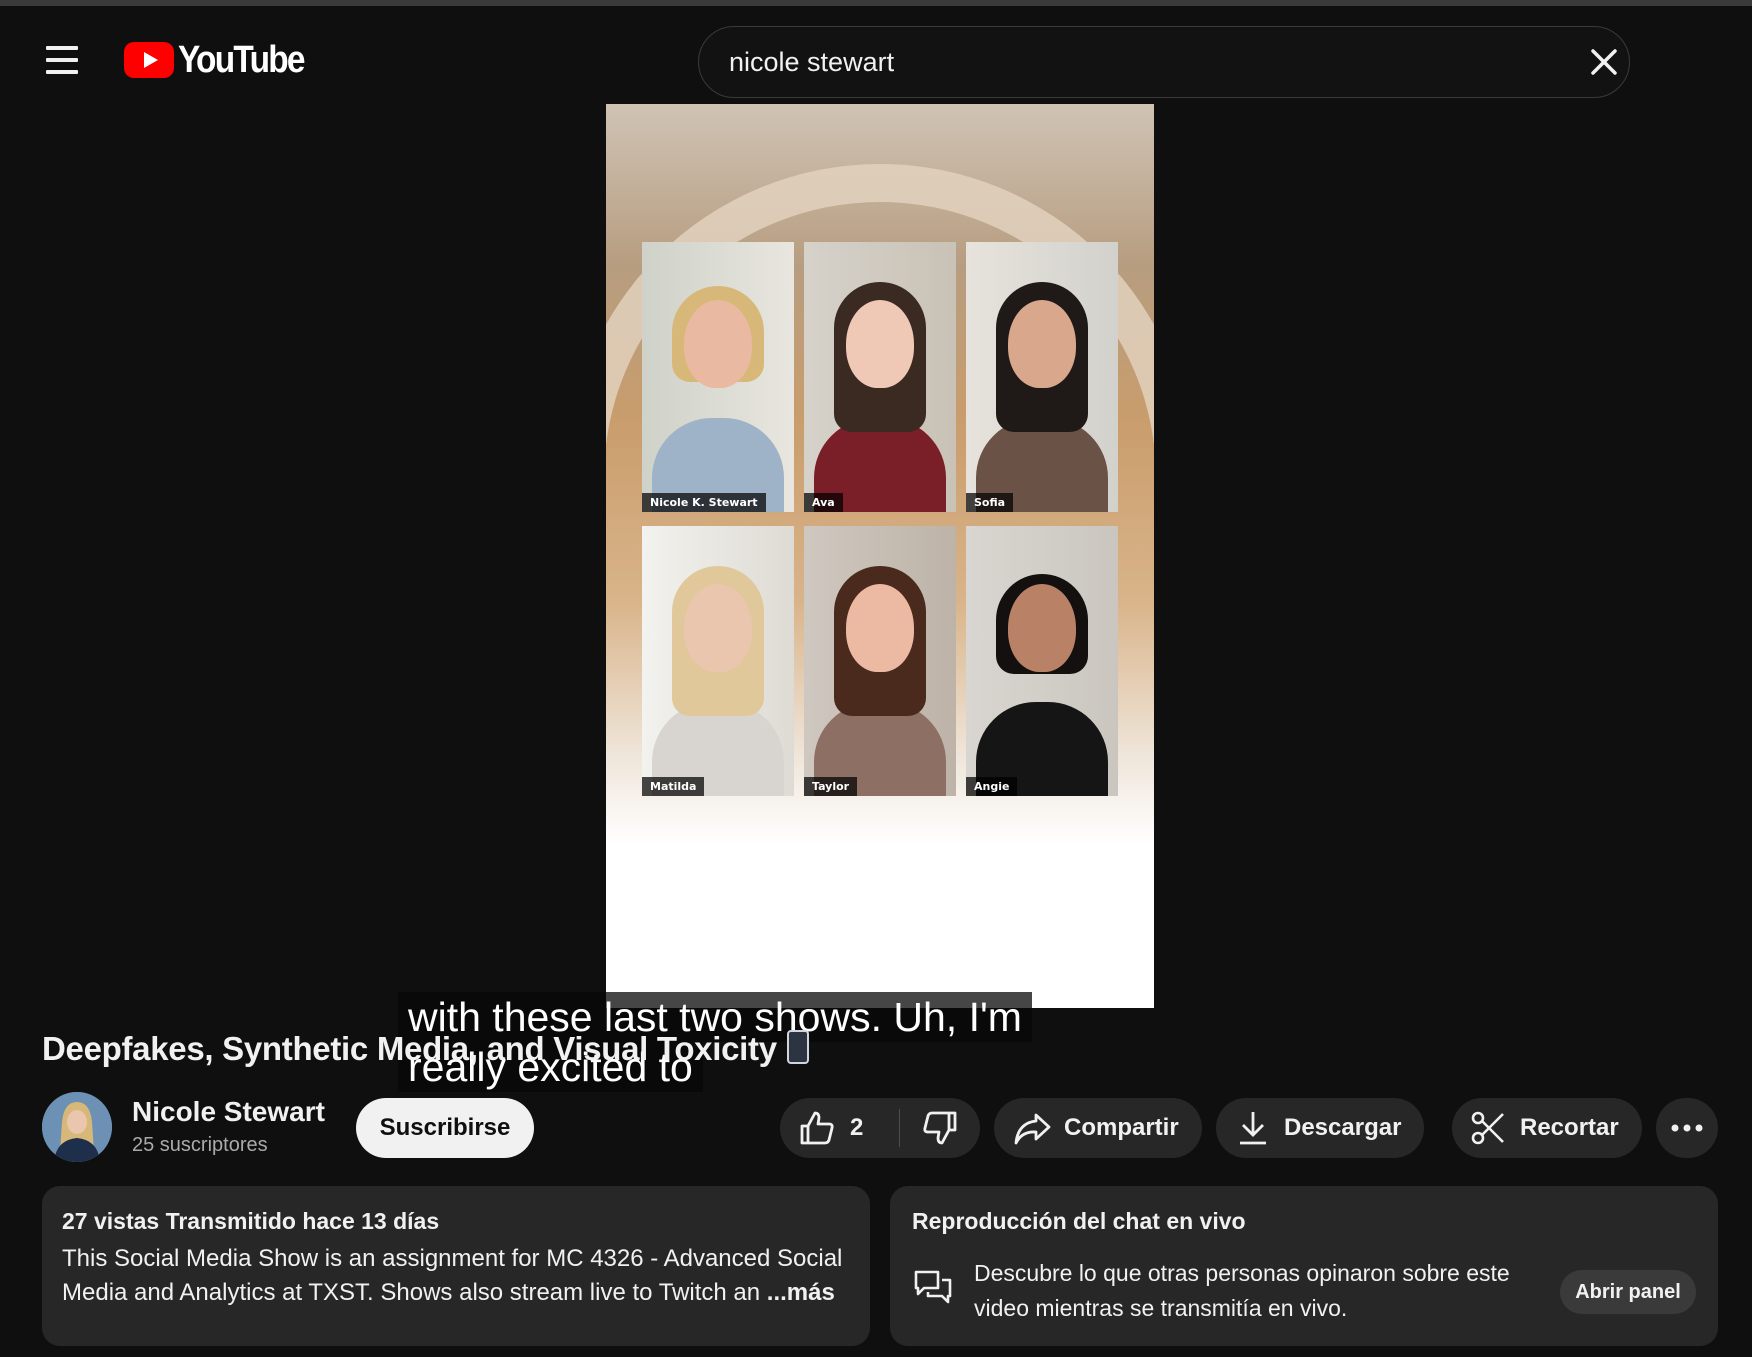 The height and width of the screenshot is (1357, 1752). What do you see at coordinates (990, 502) in the screenshot?
I see `participant-name: Sofia` at bounding box center [990, 502].